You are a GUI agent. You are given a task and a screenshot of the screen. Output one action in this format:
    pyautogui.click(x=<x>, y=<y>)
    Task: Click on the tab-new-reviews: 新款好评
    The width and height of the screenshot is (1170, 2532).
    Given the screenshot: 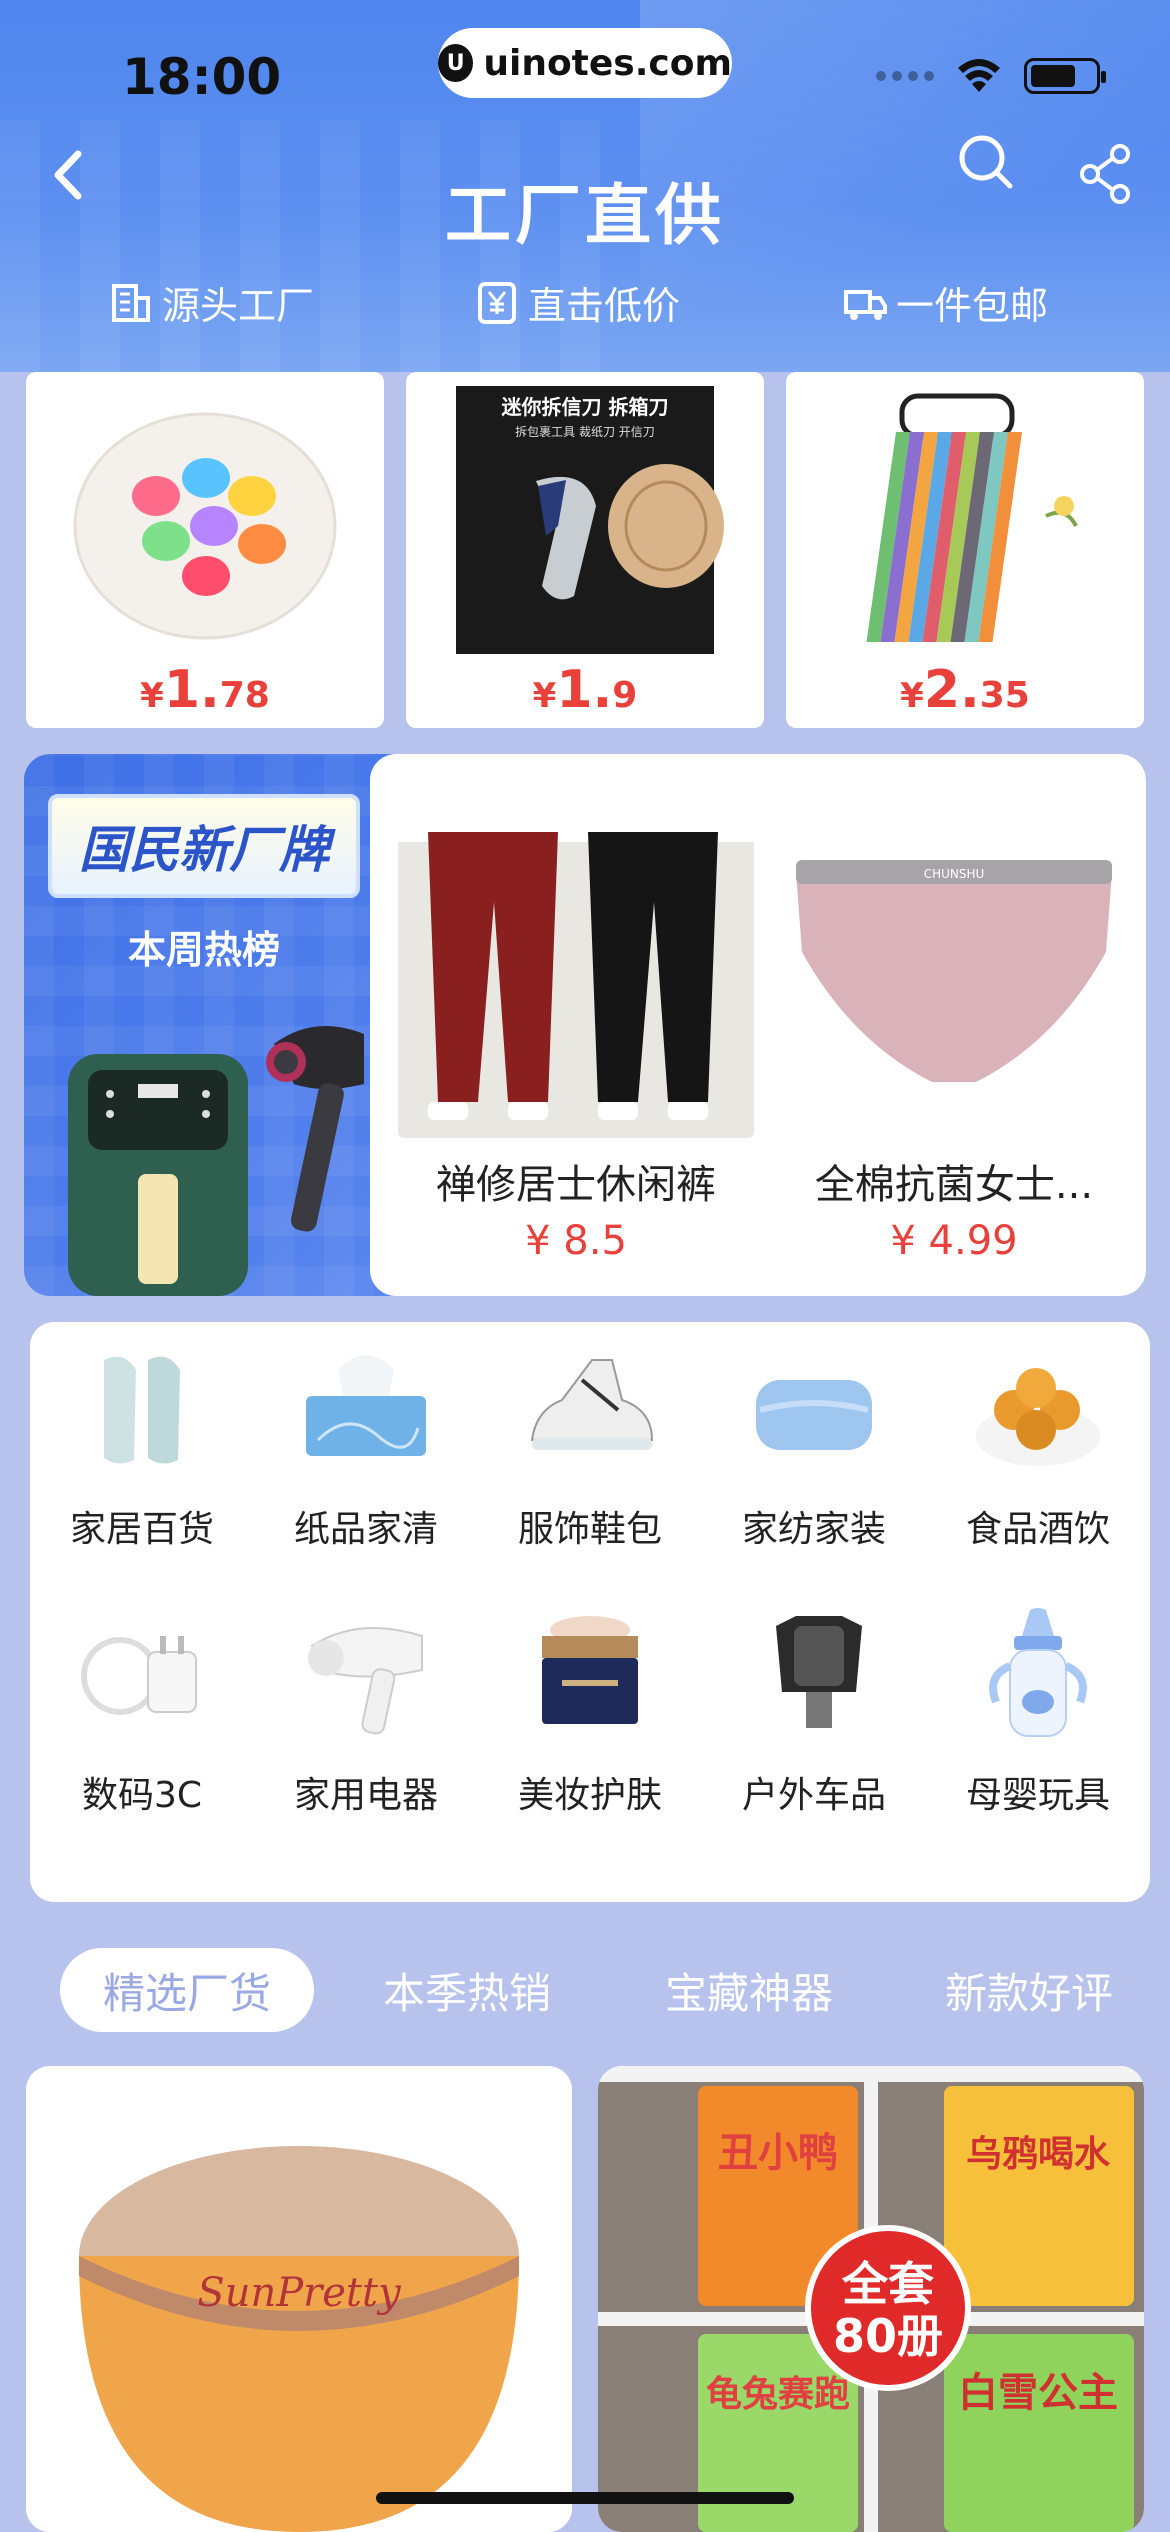 What is the action you would take?
    pyautogui.click(x=1029, y=1990)
    